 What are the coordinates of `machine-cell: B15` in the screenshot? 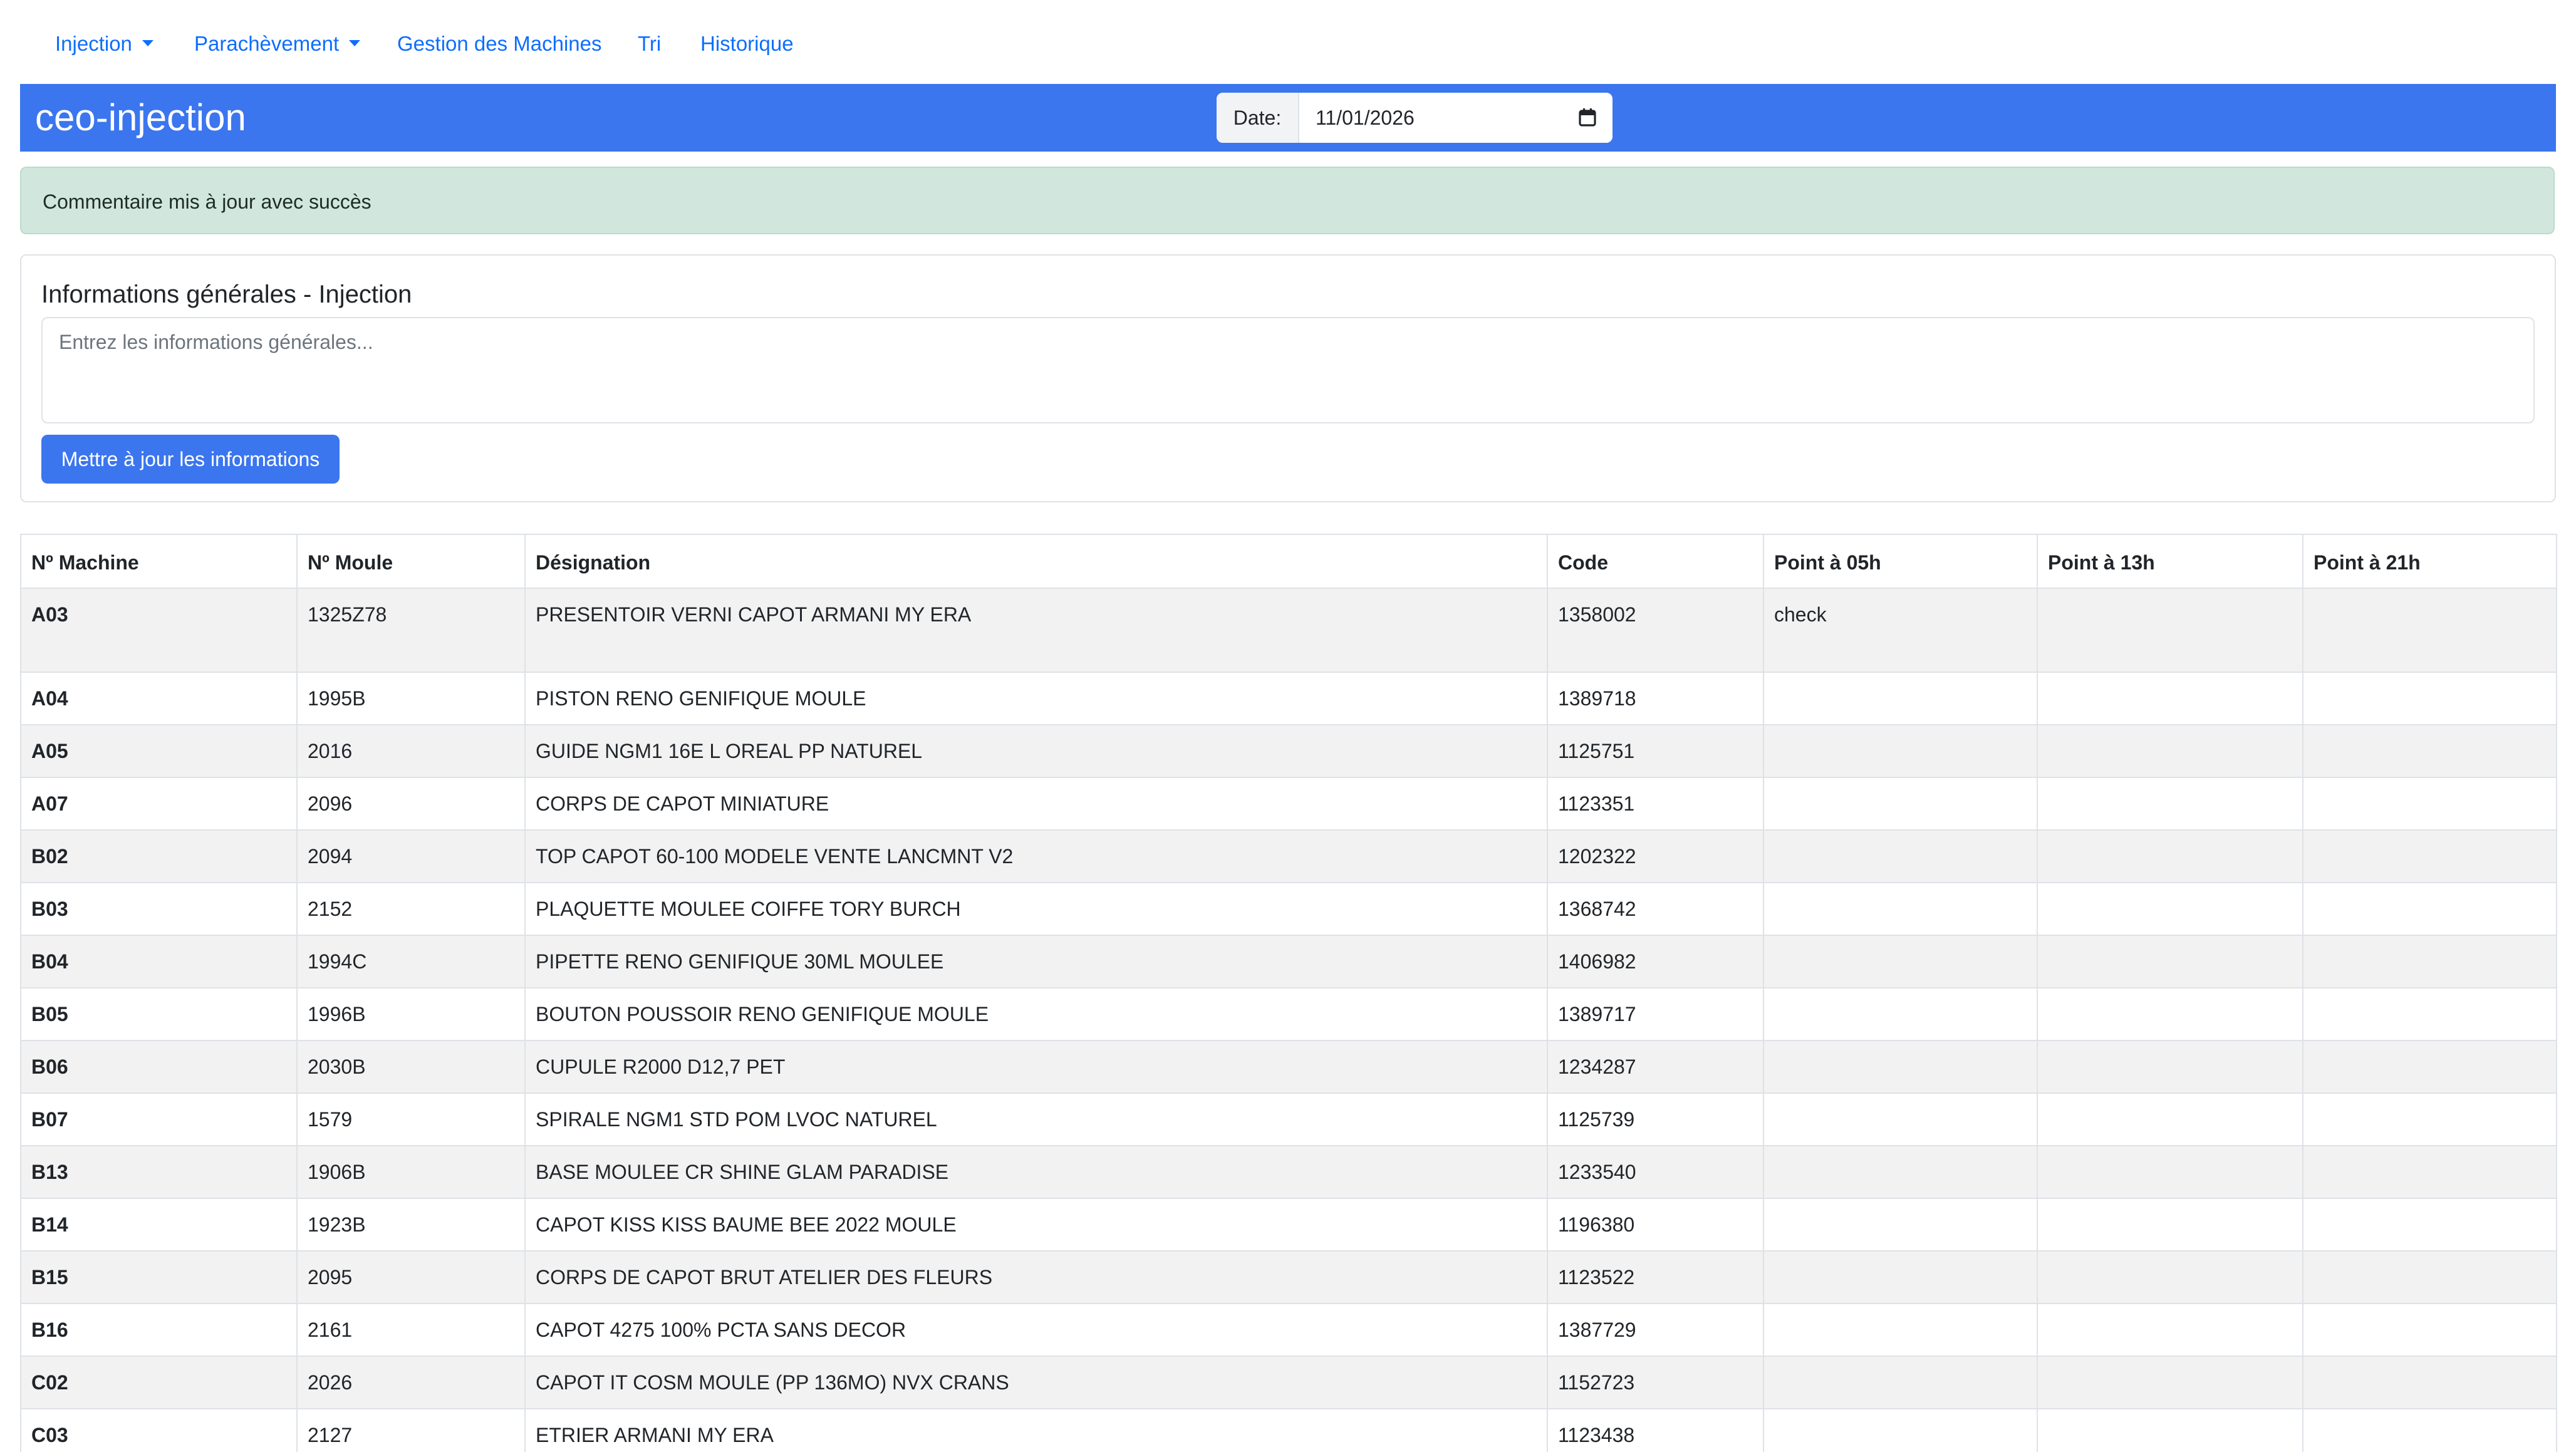 It's located at (159, 1277).